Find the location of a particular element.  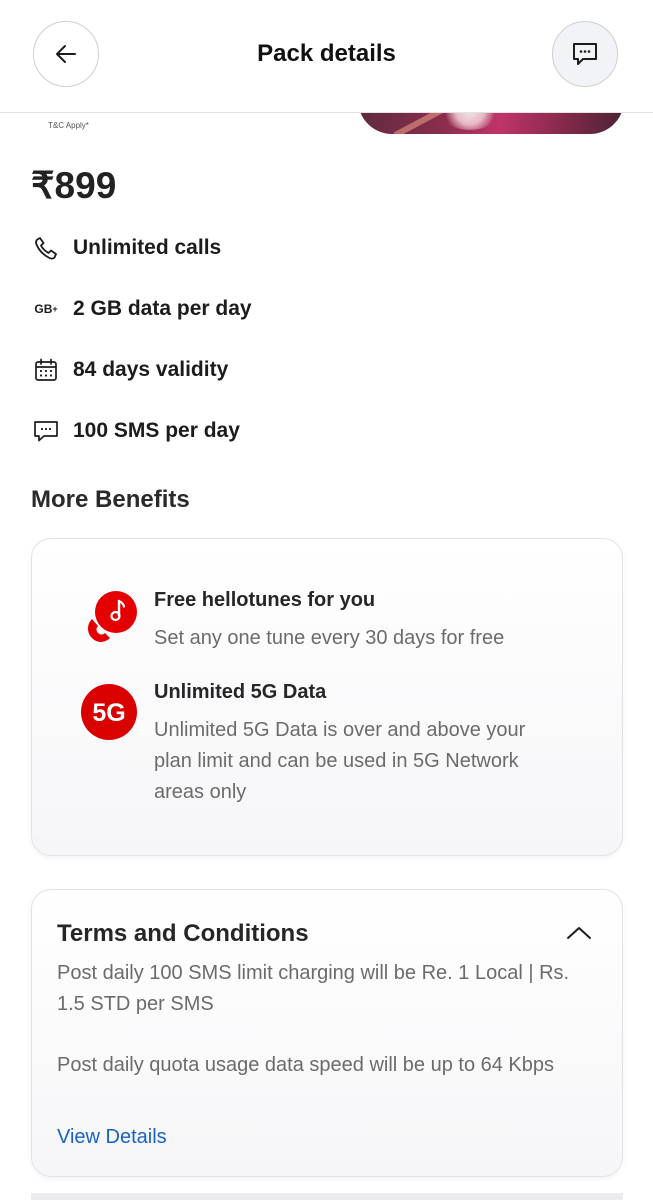

benefit-title: Unlimited 5G Data is located at coordinates (240, 692).